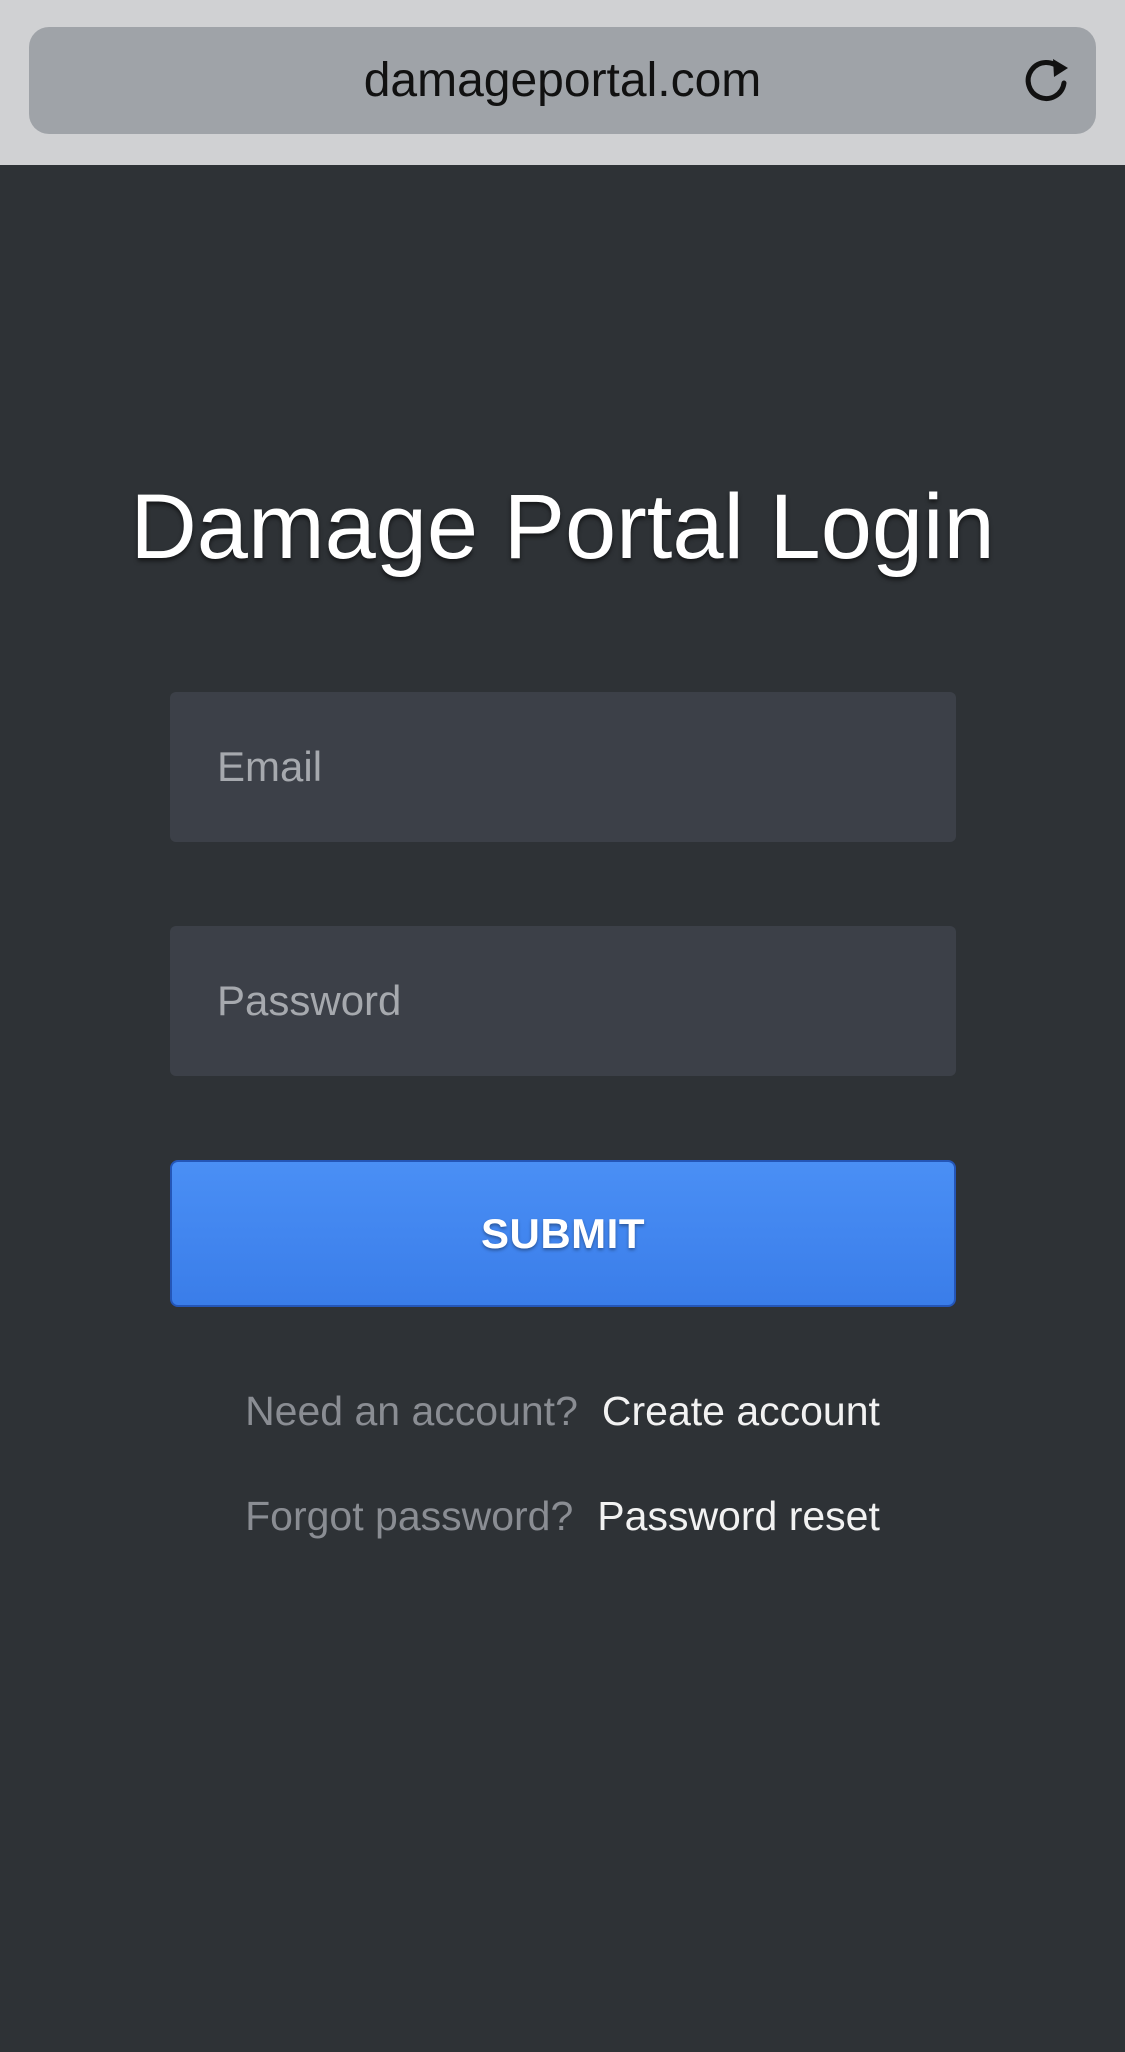 This screenshot has width=1125, height=2052. Describe the element at coordinates (411, 1411) in the screenshot. I see `create-account-prompt: Need an account?` at that location.